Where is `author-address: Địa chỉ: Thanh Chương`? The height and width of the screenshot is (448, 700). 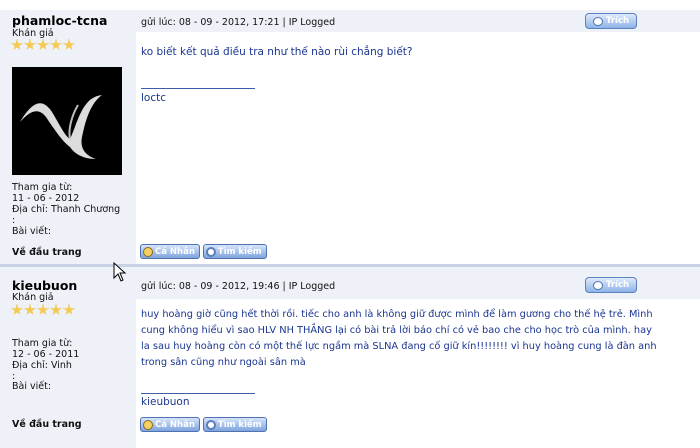
author-address: Địa chỉ: Thanh Chương is located at coordinates (66, 209).